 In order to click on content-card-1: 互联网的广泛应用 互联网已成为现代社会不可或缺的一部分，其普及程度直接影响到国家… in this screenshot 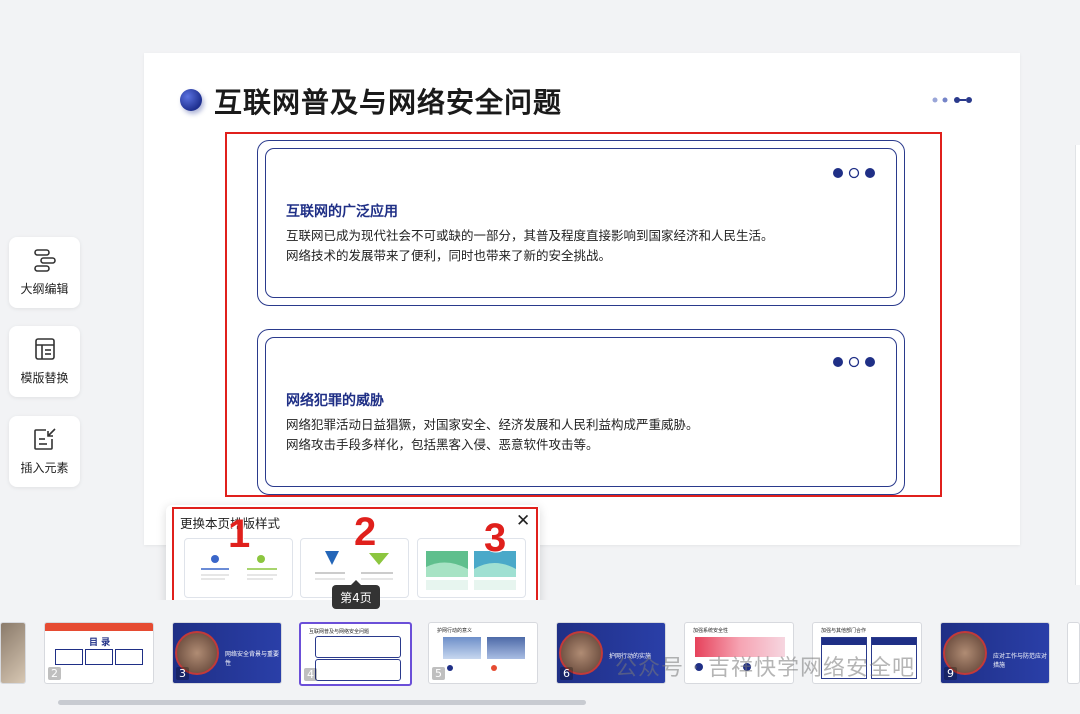, I will do `click(581, 223)`.